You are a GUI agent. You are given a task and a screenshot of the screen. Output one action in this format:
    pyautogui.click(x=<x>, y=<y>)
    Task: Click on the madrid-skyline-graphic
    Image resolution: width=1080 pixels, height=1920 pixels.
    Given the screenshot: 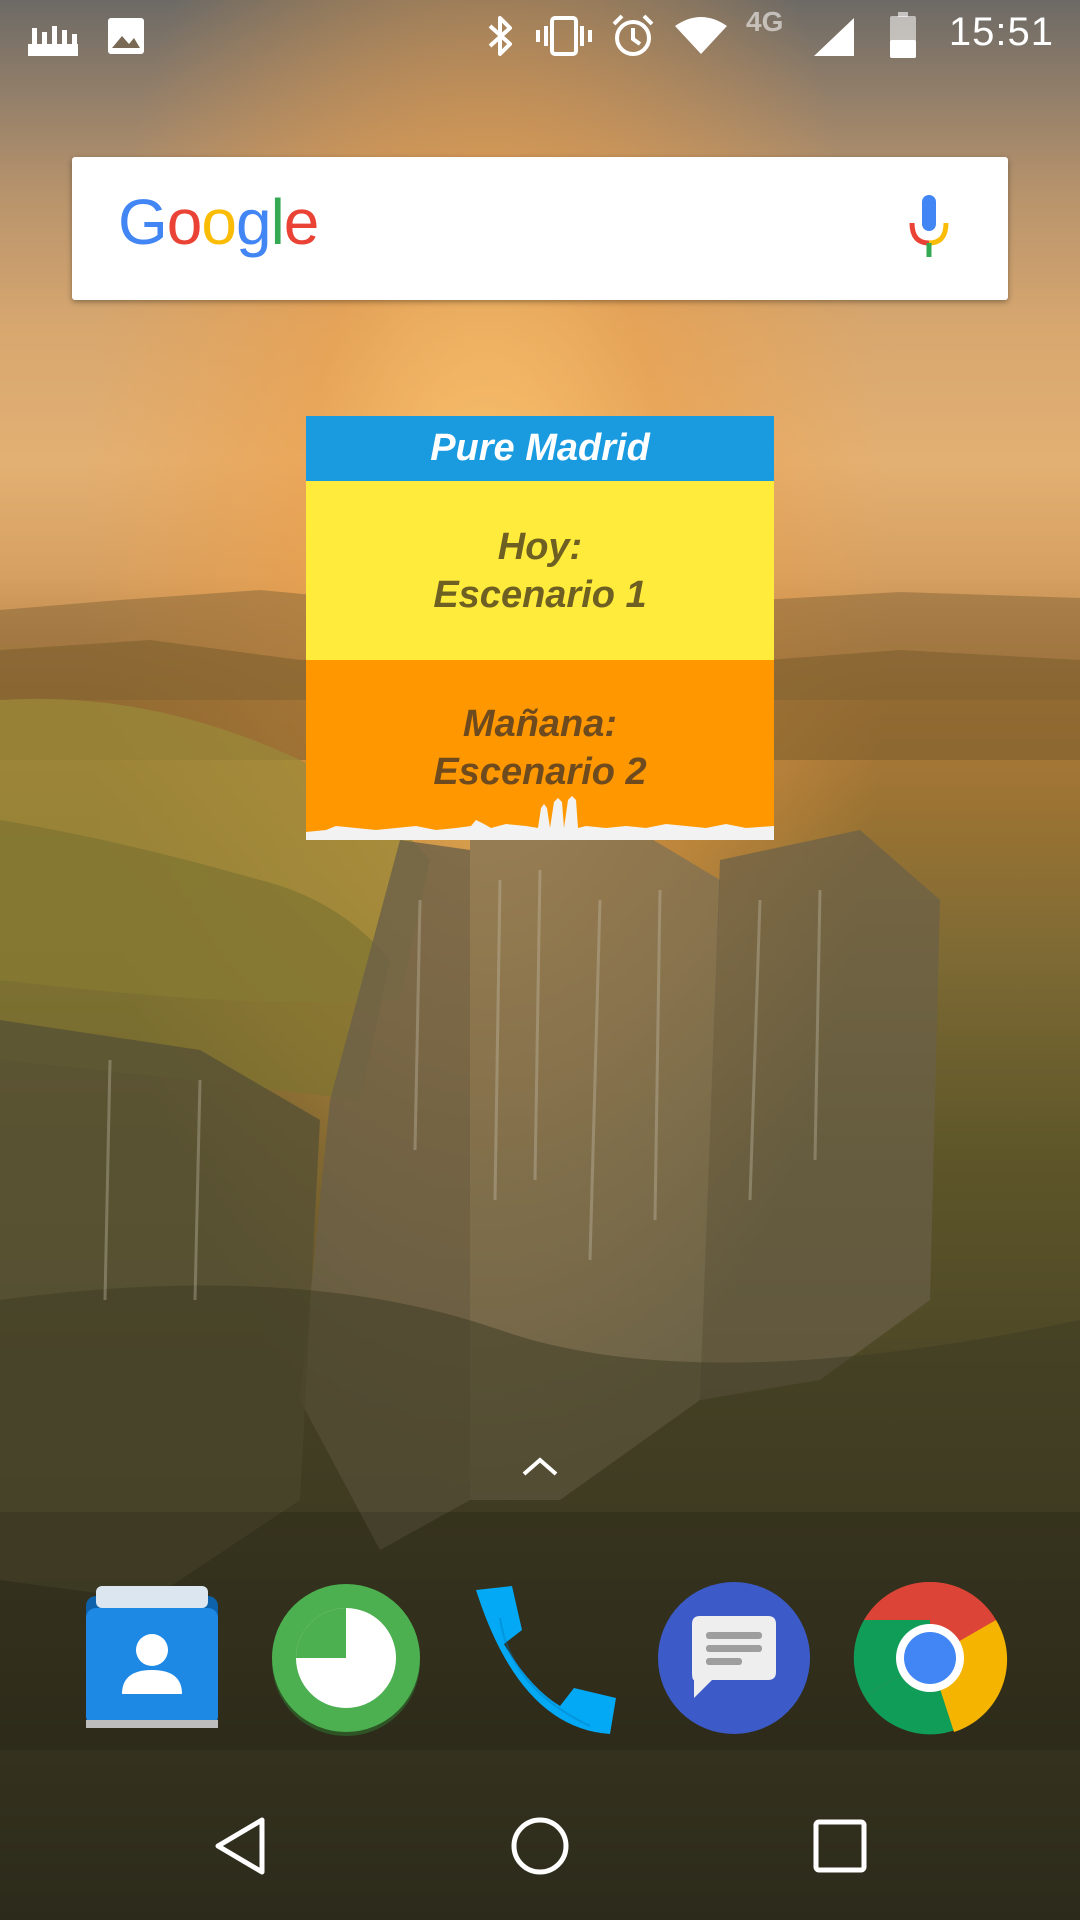 What is the action you would take?
    pyautogui.click(x=540, y=818)
    